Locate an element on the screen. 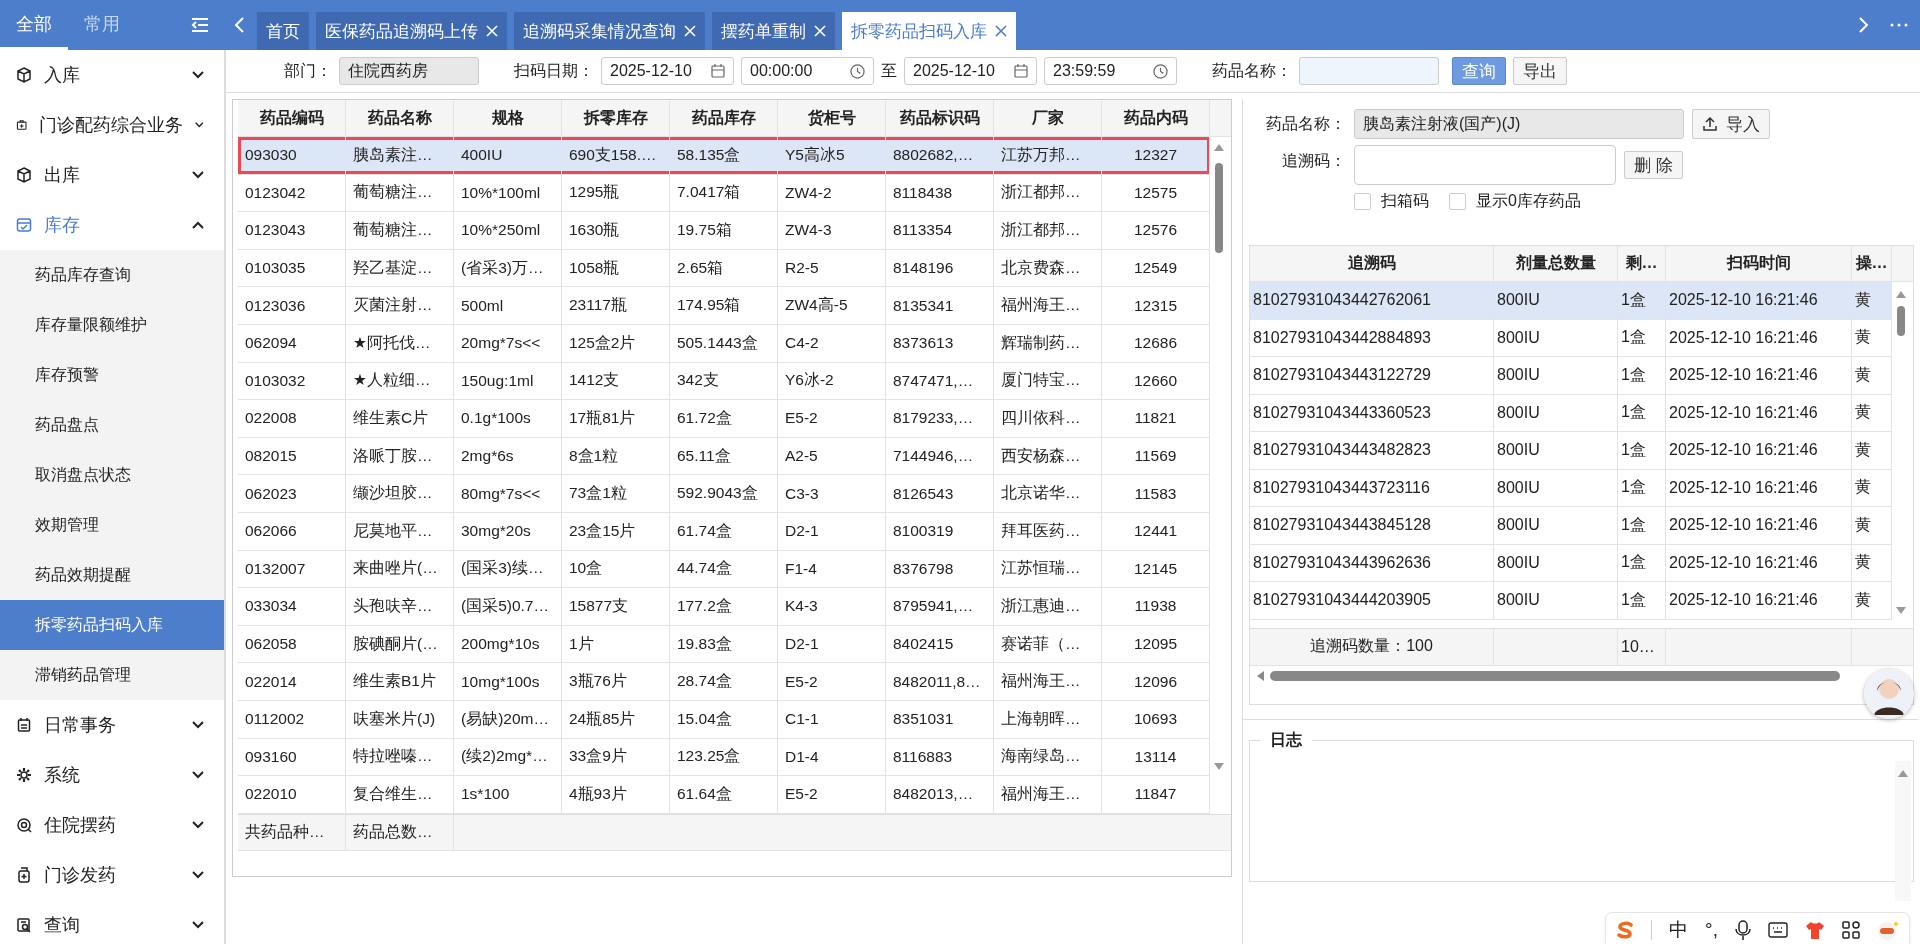  submenu-item: 取消盘点状态 is located at coordinates (112, 475).